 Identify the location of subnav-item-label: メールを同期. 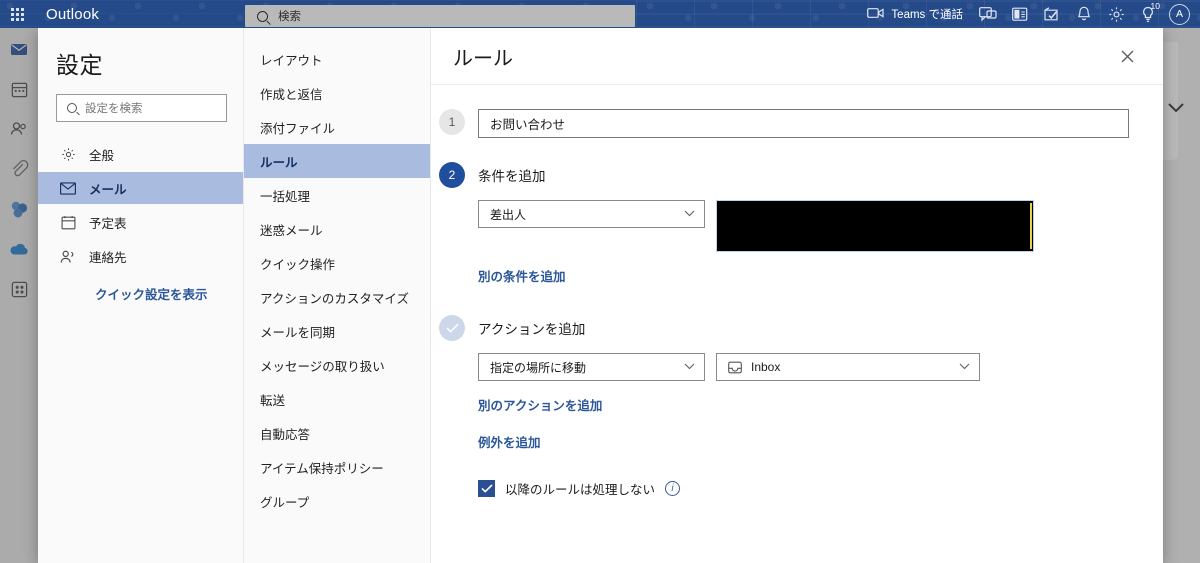
(298, 332).